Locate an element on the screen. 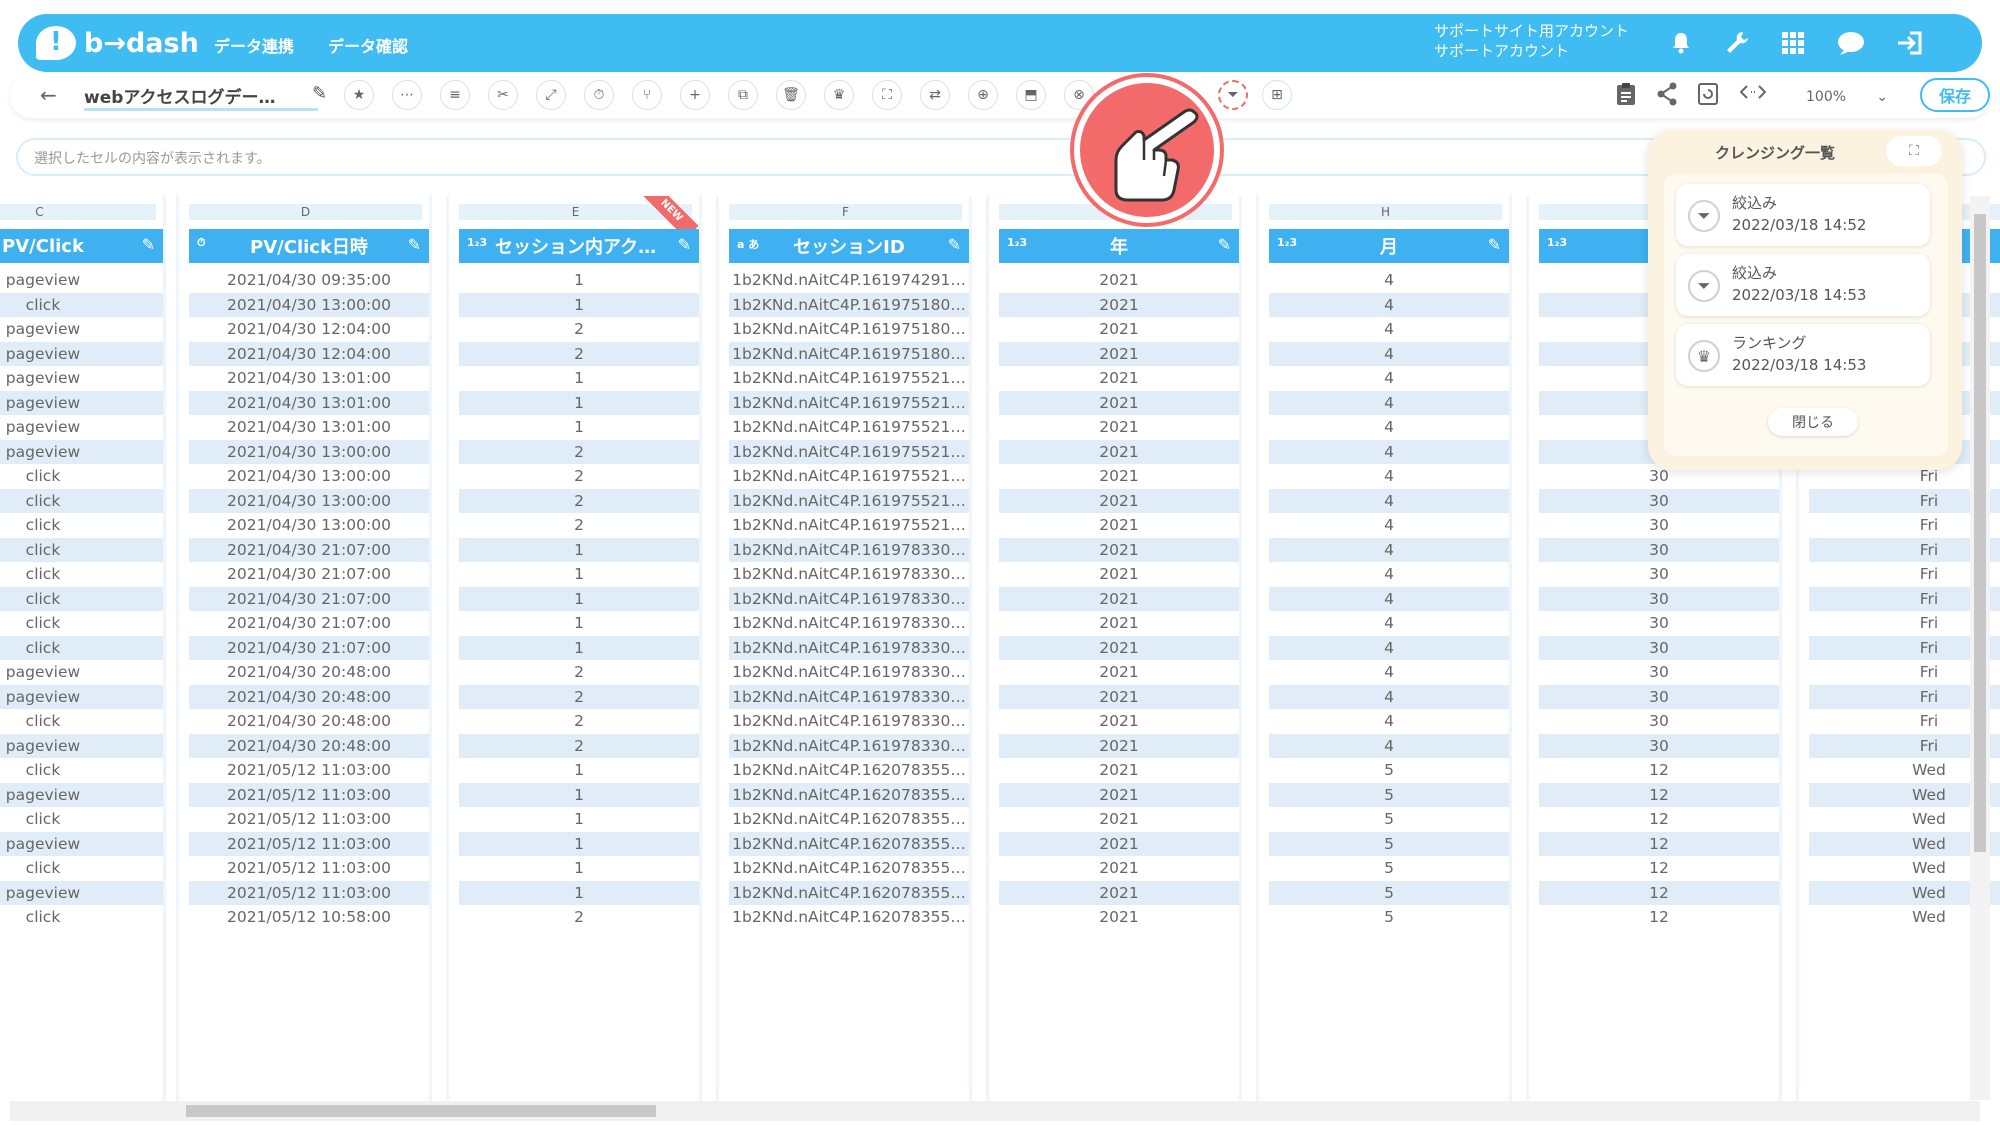 This screenshot has width=2000, height=1125. cleansing-item-ranking: ♛ ランキング 2022/03/18 14:53 is located at coordinates (1803, 355).